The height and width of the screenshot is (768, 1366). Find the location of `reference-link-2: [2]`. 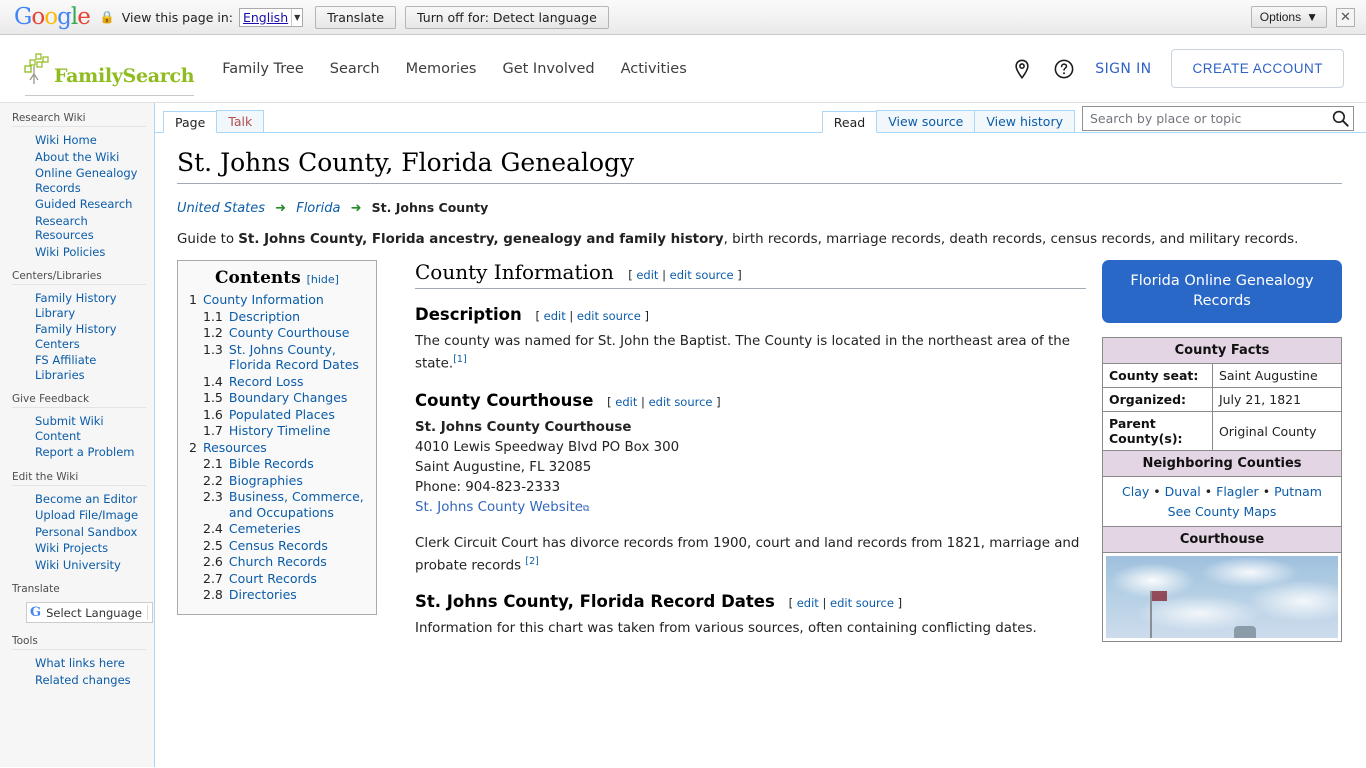

reference-link-2: [2] is located at coordinates (531, 561).